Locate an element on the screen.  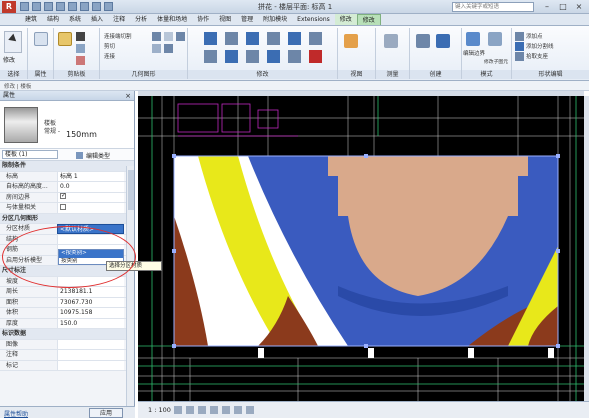
remove-paint-icon is located at coordinates (168, 48).